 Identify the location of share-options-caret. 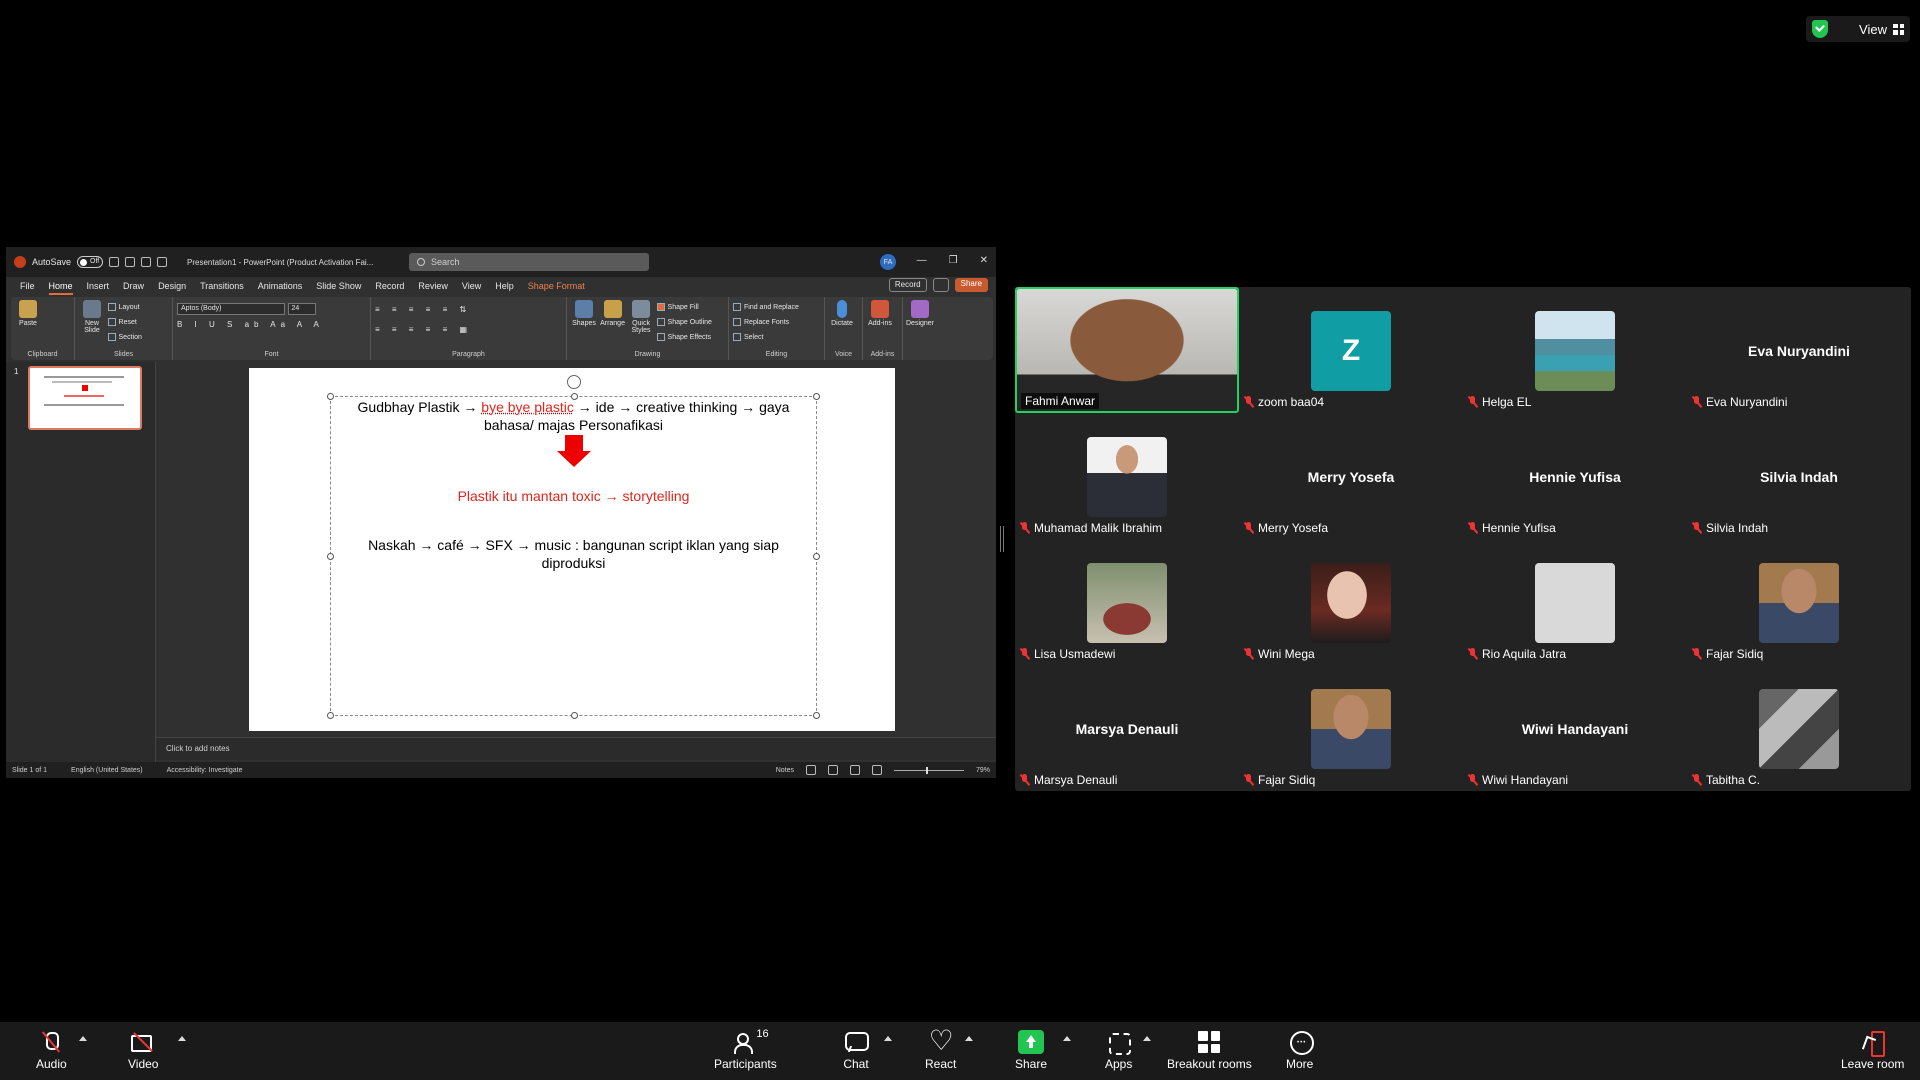
(1067, 1038).